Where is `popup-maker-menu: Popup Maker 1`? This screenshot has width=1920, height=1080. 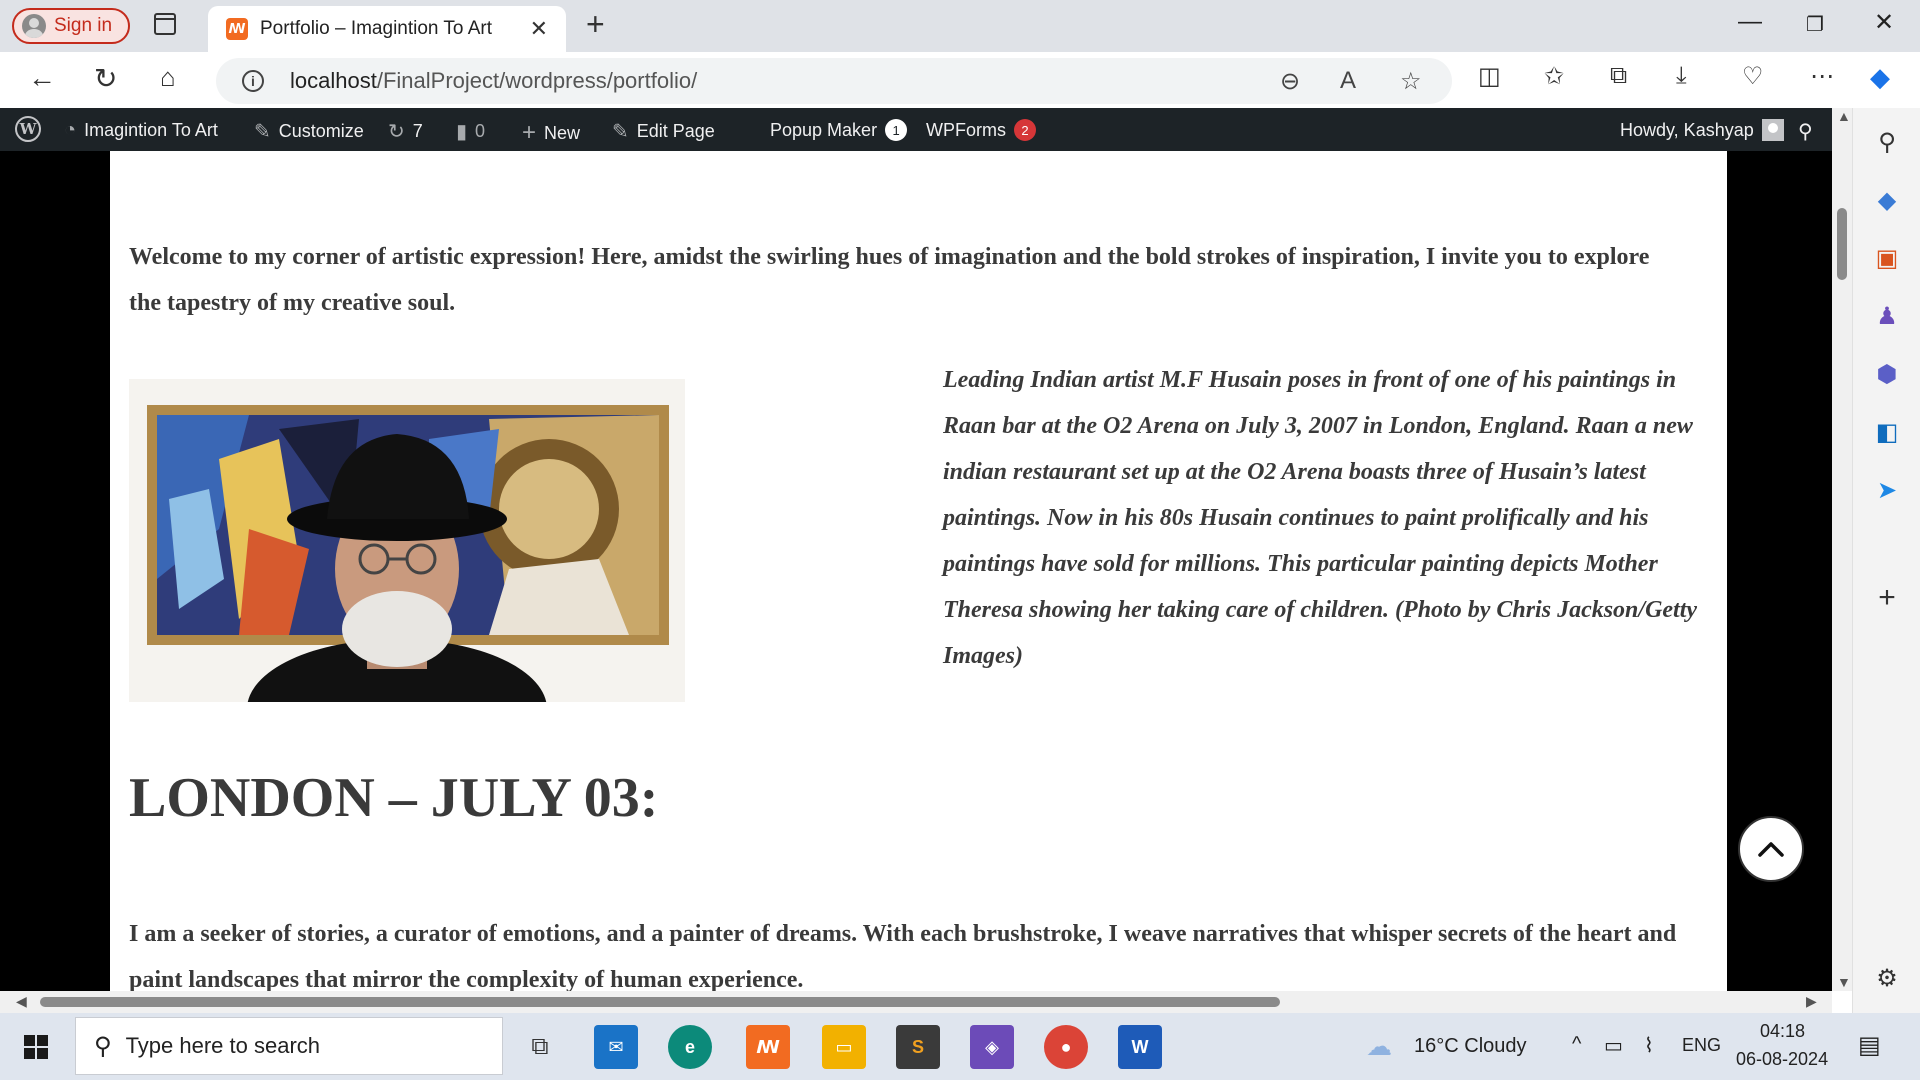 popup-maker-menu: Popup Maker 1 is located at coordinates (839, 130).